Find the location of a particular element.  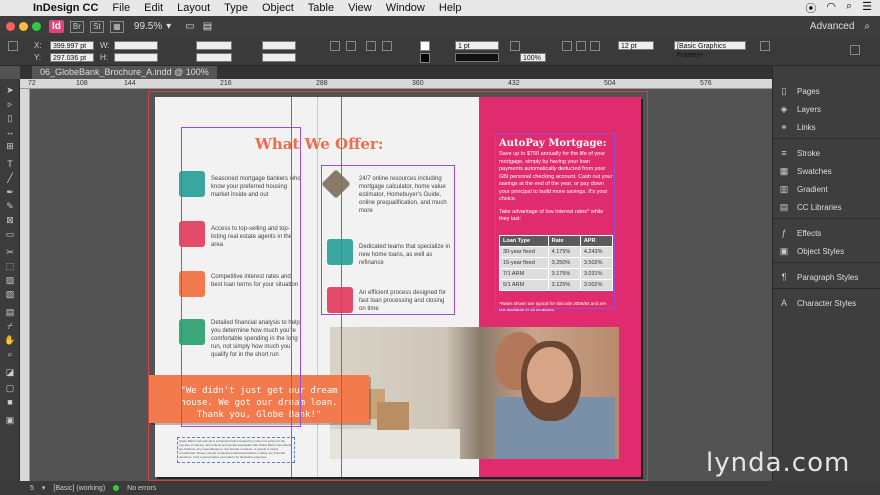

panel-menu-icon is located at coordinates (855, 50).